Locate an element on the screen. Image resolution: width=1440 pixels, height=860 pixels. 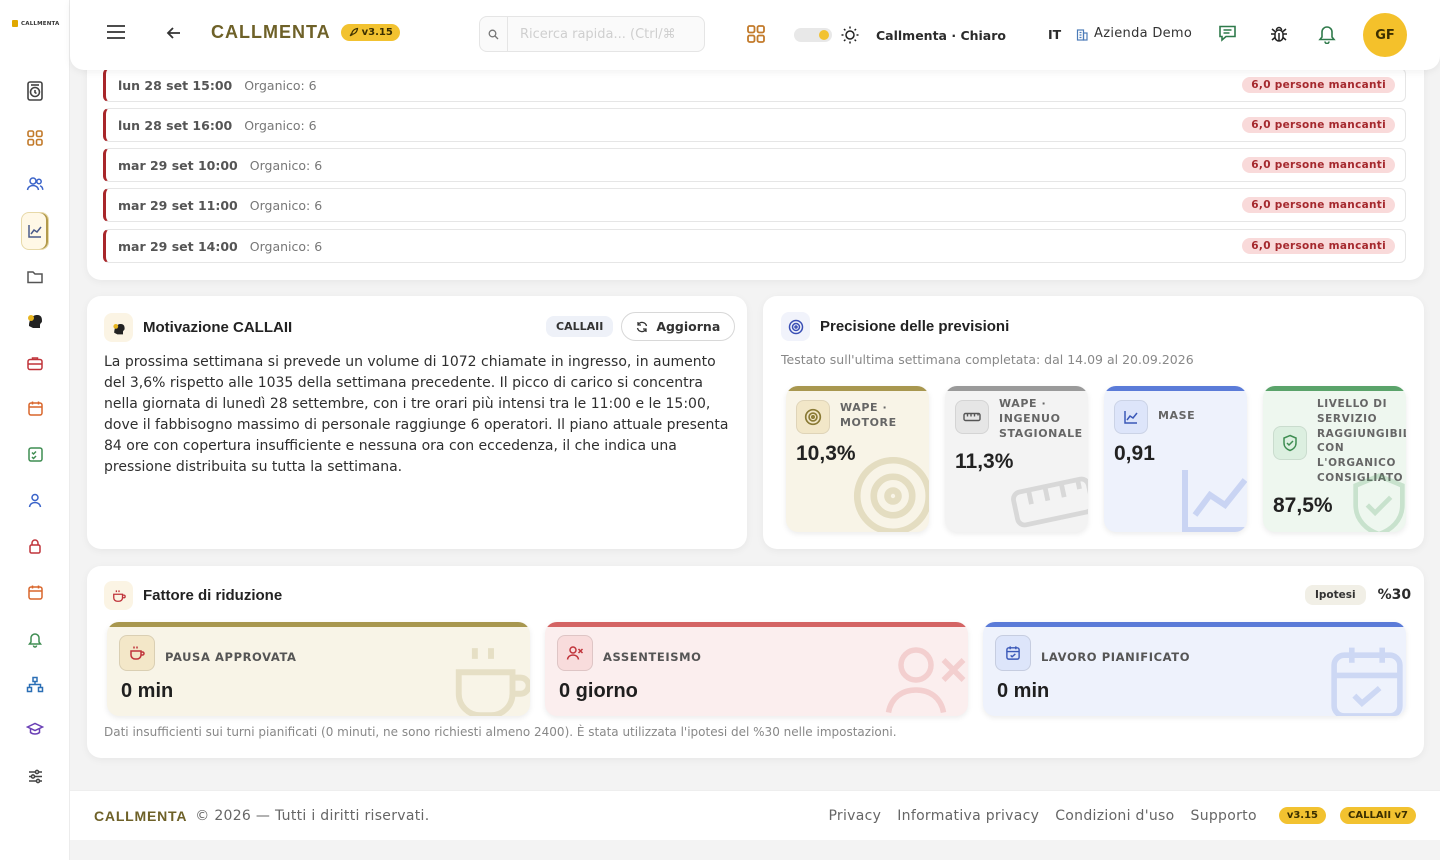
target-watermark-icon is located at coordinates (891, 494).